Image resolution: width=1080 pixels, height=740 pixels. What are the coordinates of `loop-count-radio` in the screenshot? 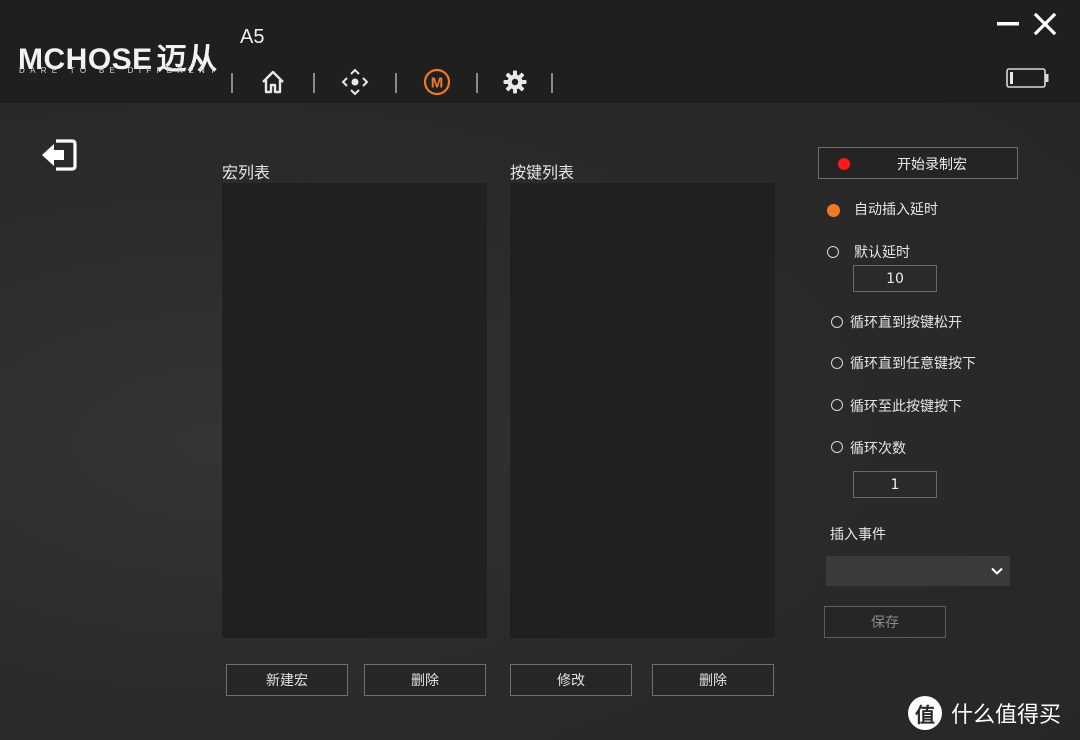 It's located at (837, 447).